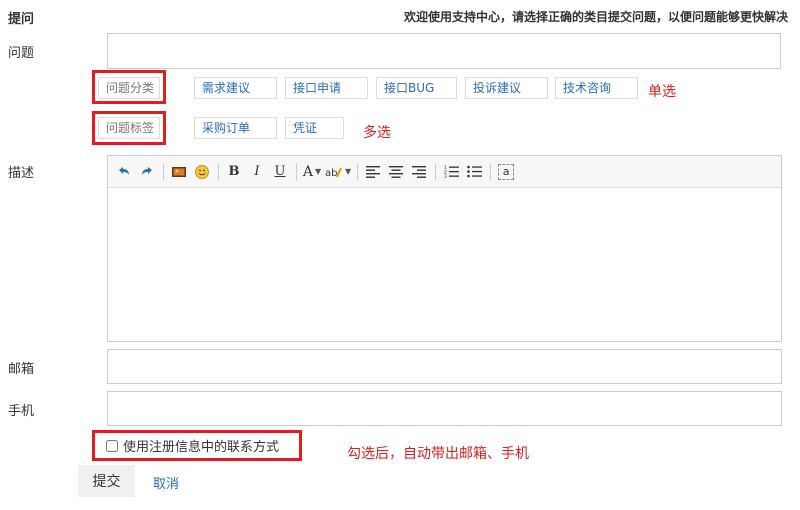 The width and height of the screenshot is (800, 510). Describe the element at coordinates (129, 88) in the screenshot. I see `category-label: 问题分类` at that location.